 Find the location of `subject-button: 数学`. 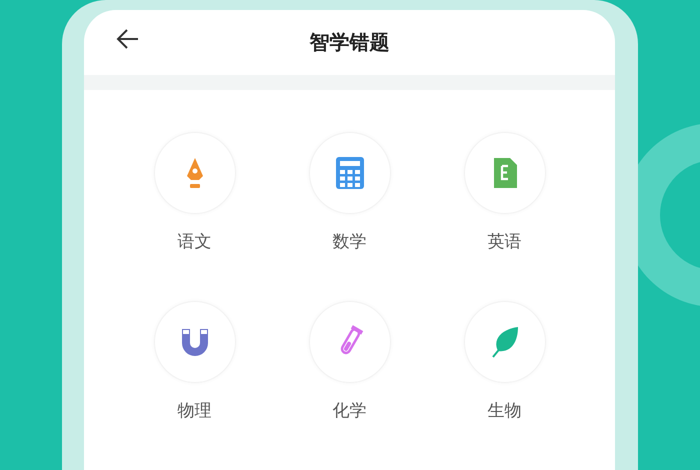

subject-button: 数学 is located at coordinates (349, 192).